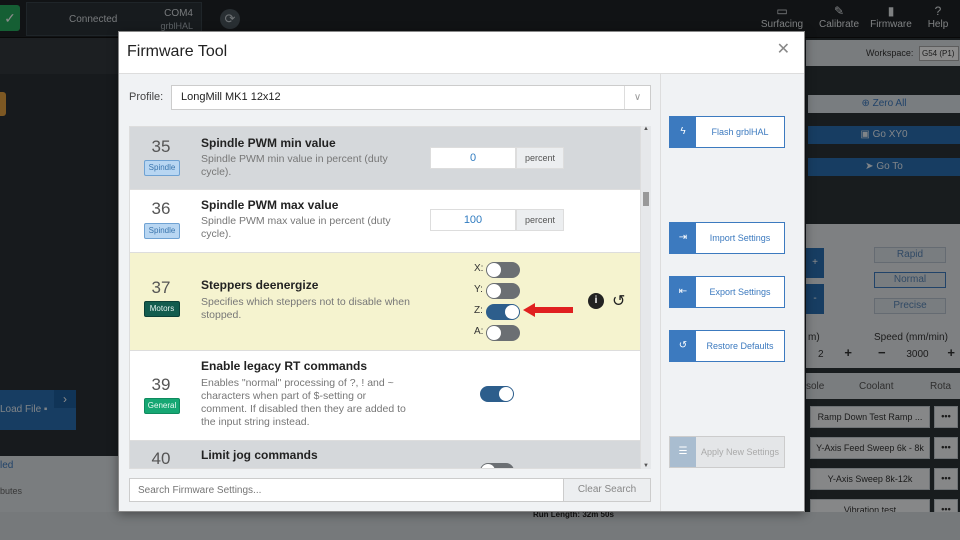  Describe the element at coordinates (479, 268) in the screenshot. I see `axis-x-label: X:` at that location.